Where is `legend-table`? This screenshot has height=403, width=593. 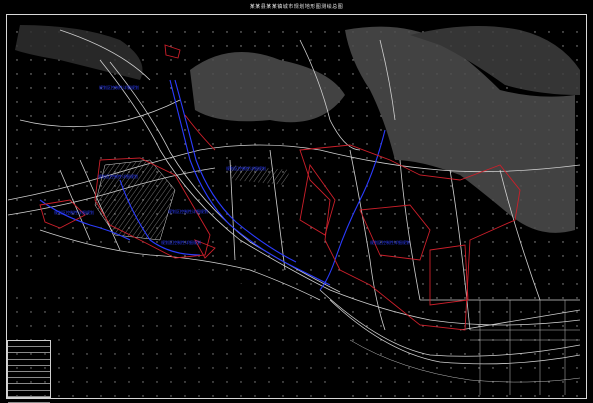
legend-table is located at coordinates (29, 371).